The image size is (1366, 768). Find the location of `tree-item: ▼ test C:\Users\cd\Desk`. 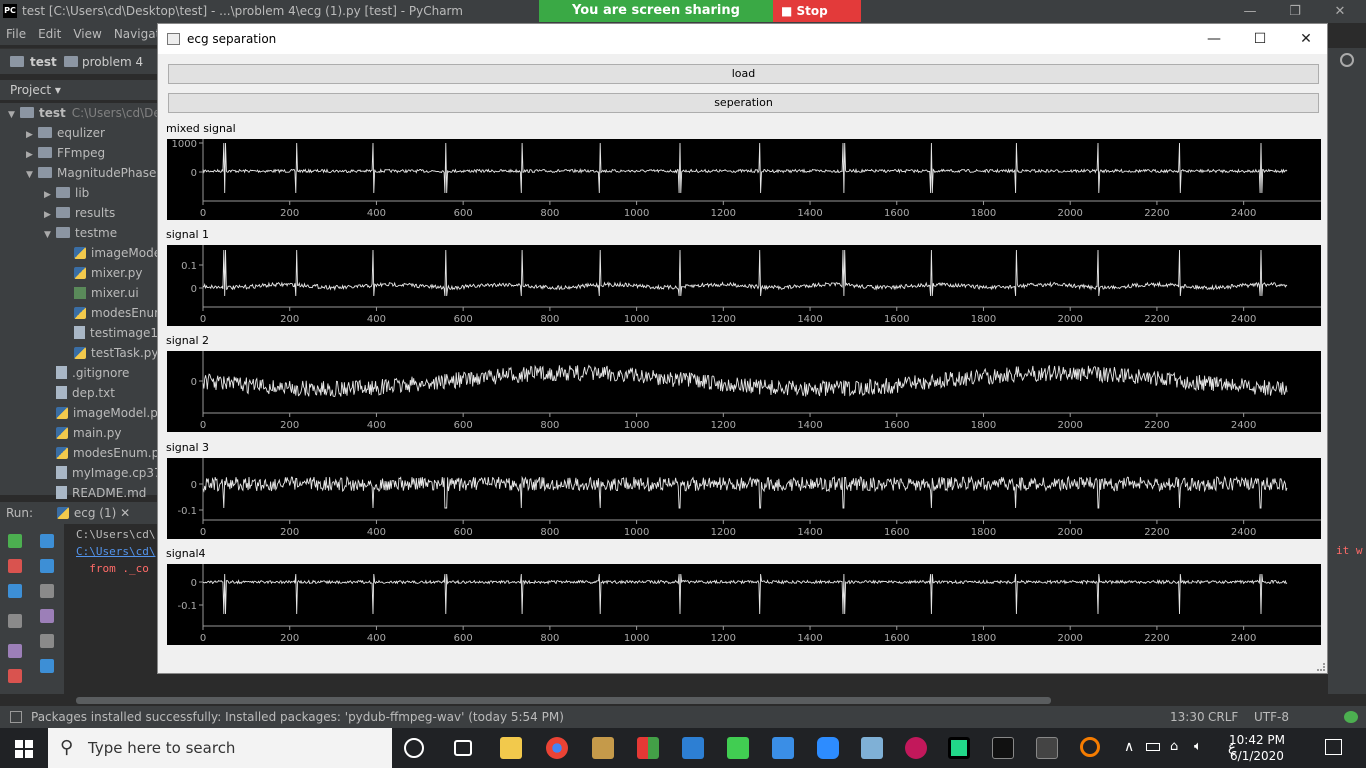

tree-item: ▼ test C:\Users\cd\Desk is located at coordinates (87, 113).